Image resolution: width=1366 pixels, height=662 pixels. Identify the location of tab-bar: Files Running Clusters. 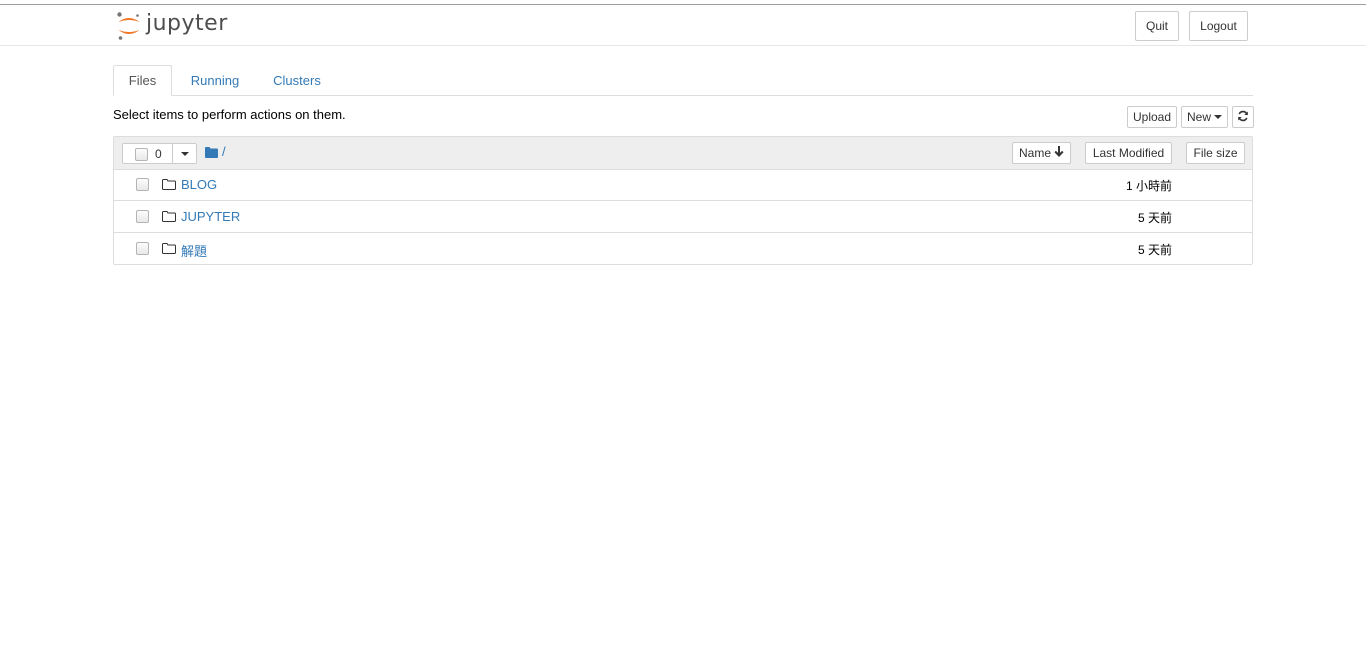
(683, 80).